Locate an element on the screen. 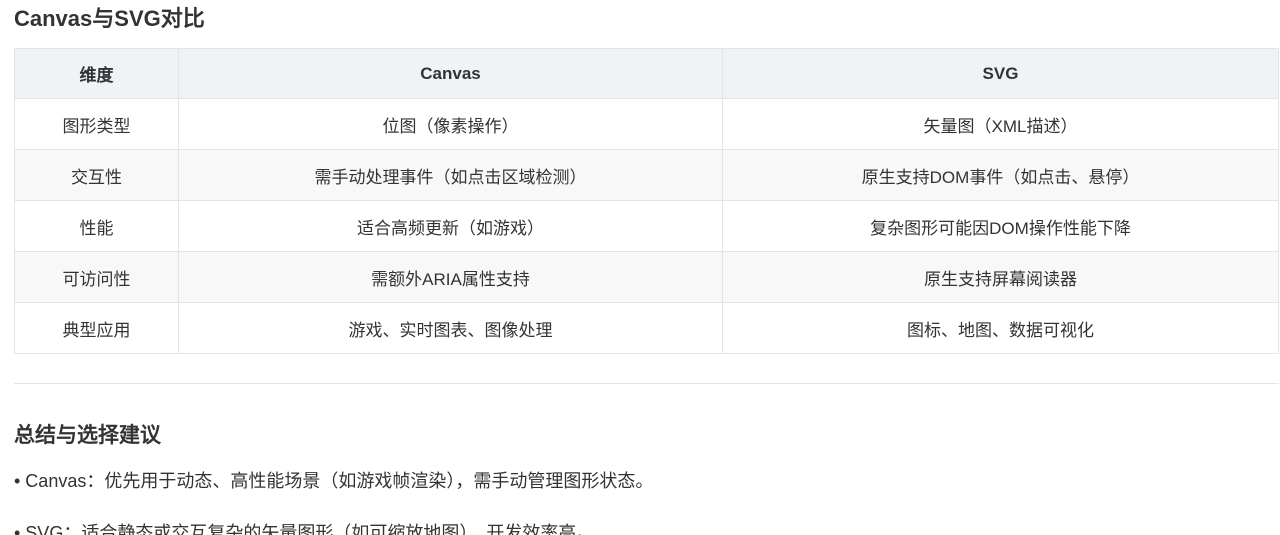 The image size is (1280, 535). cell: 原生支持屏幕阅读器 is located at coordinates (1000, 277).